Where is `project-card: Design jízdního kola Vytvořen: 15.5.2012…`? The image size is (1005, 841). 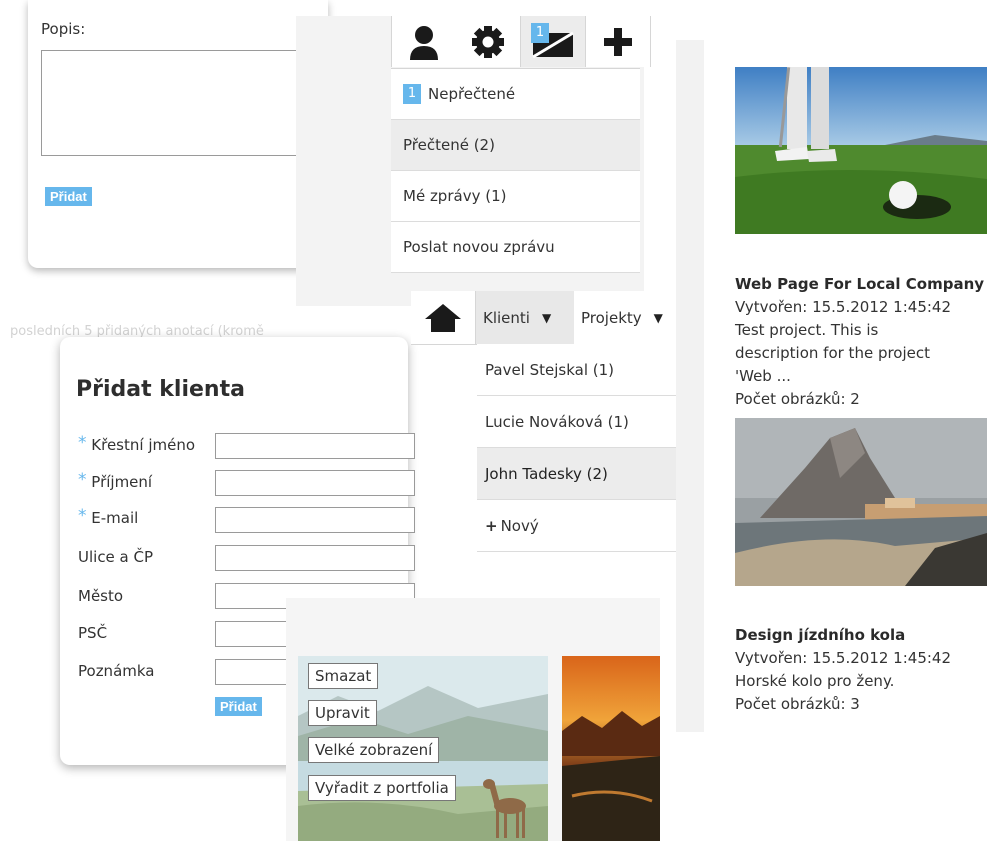
project-card: Design jízdního kola Vytvořen: 15.5.2012… is located at coordinates (865, 670).